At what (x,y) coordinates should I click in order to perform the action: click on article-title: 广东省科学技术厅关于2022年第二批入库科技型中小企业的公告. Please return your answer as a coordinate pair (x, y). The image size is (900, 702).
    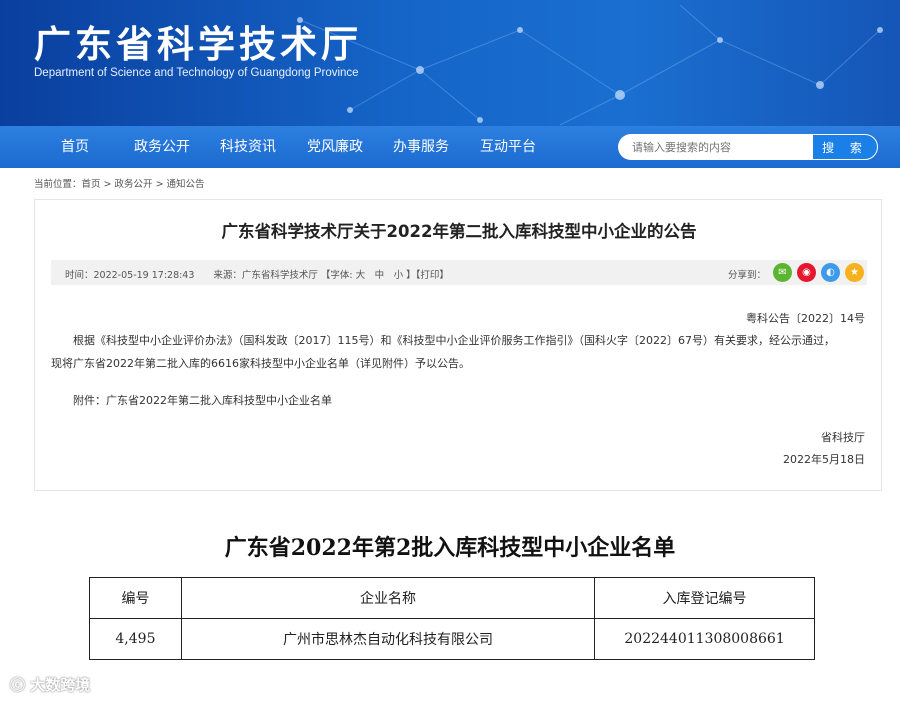
    Looking at the image, I should click on (459, 231).